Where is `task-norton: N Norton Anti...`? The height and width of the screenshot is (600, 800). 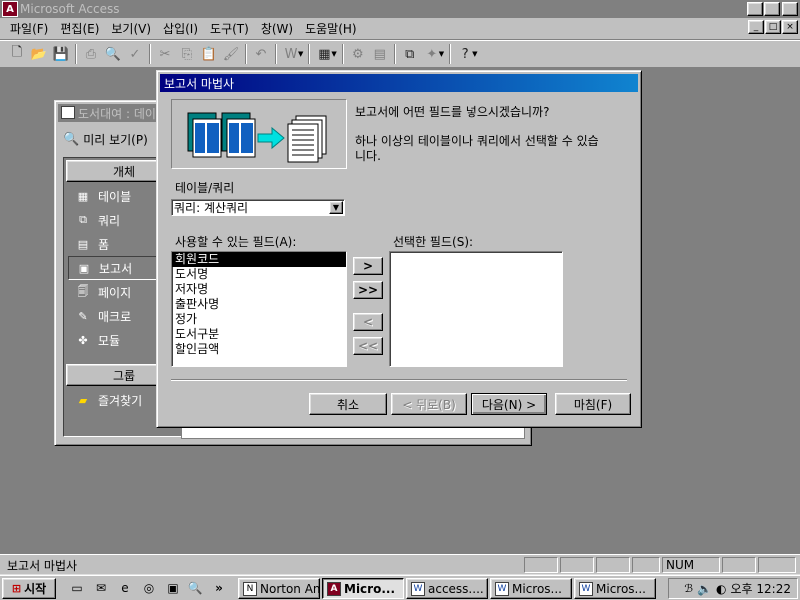 task-norton: N Norton Anti... is located at coordinates (279, 588).